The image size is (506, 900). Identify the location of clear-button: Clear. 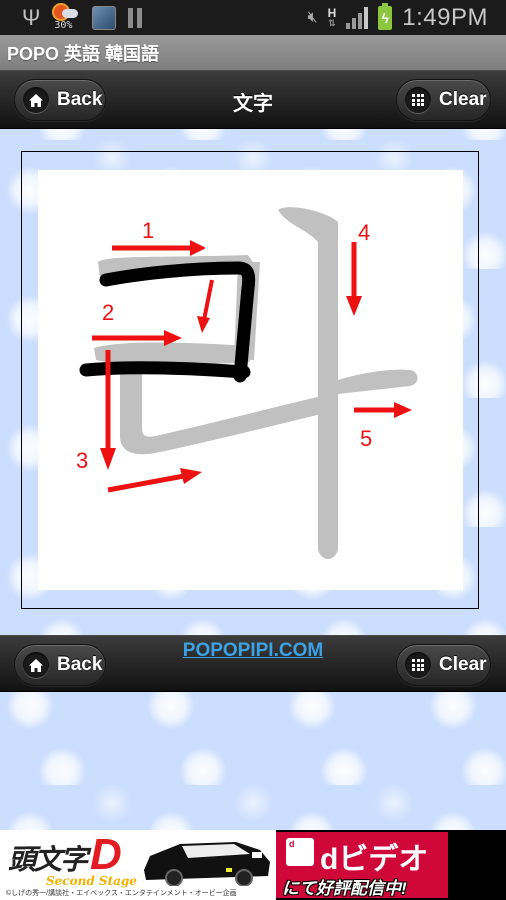
(443, 100).